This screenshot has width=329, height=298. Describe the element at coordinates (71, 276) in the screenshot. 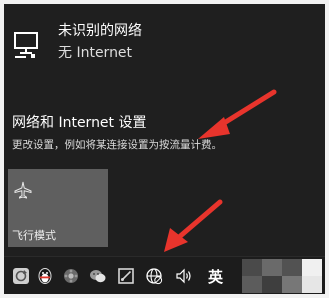

I see `color-ball-icon` at that location.